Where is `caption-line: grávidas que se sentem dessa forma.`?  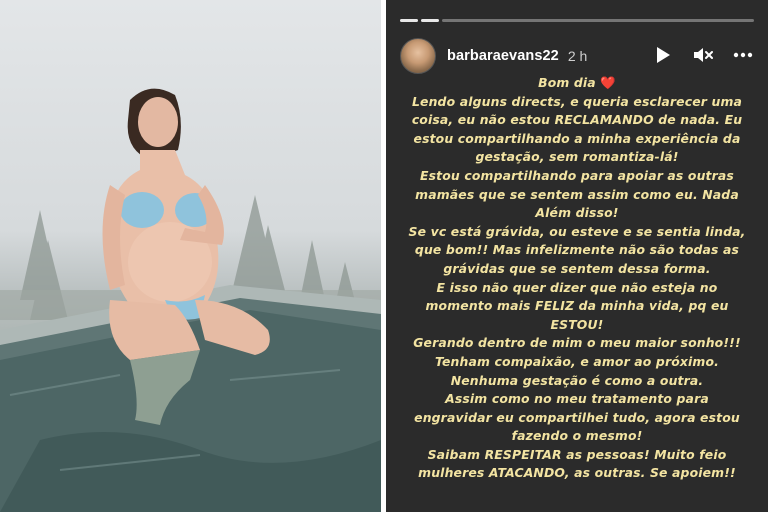 caption-line: grávidas que se sentem dessa forma. is located at coordinates (577, 268).